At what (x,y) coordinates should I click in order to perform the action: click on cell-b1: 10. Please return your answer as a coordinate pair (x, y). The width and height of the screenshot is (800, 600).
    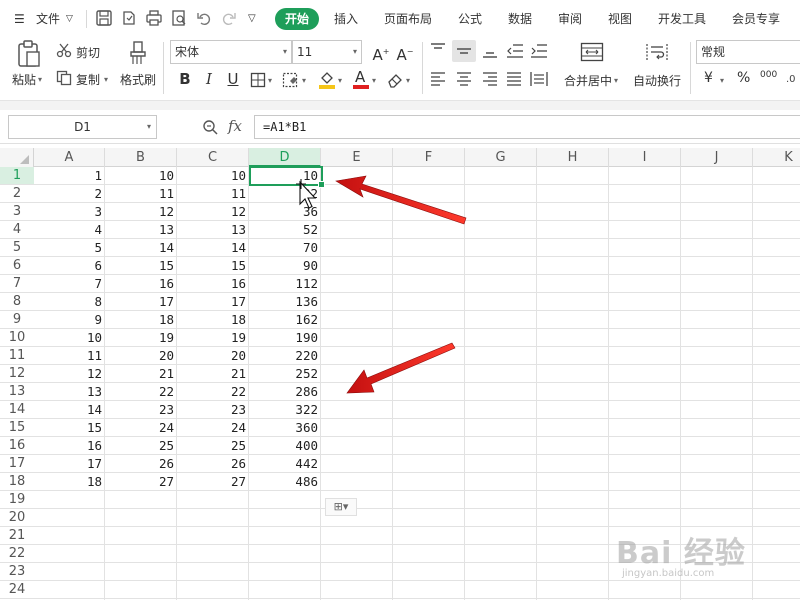
    Looking at the image, I should click on (141, 176).